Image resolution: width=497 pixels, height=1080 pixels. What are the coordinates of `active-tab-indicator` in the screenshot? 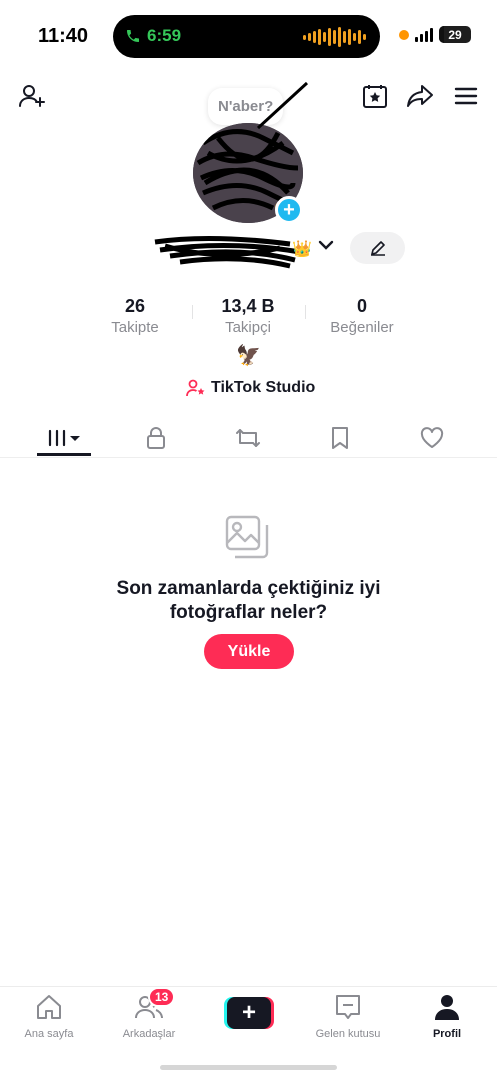 It's located at (64, 454).